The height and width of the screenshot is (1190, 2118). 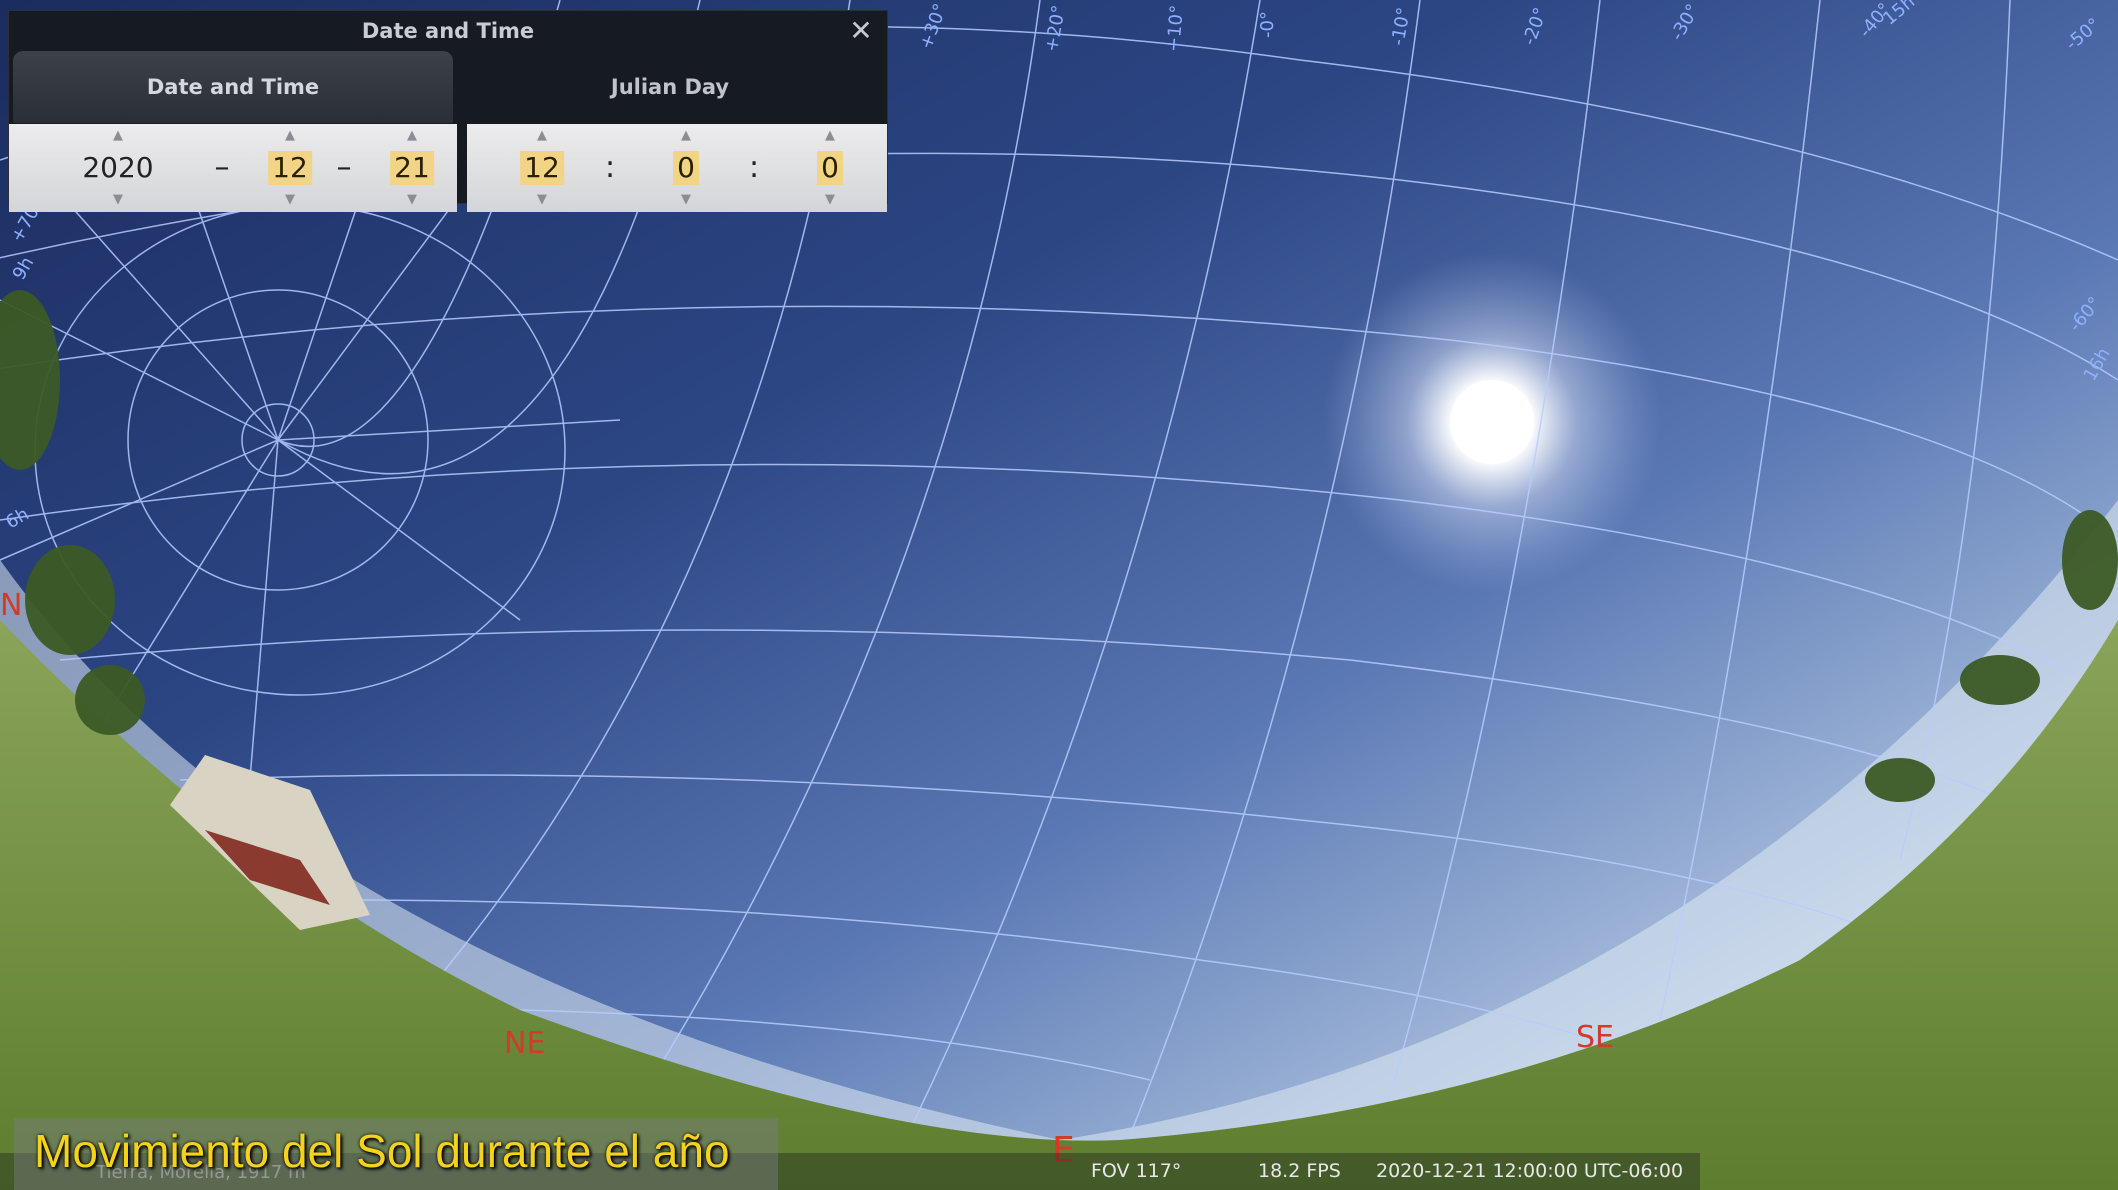 What do you see at coordinates (233, 168) in the screenshot?
I see `date-panel: ▲ 2020 ▼ – ▲ 12 ▼ – ▲ 21 ▼` at bounding box center [233, 168].